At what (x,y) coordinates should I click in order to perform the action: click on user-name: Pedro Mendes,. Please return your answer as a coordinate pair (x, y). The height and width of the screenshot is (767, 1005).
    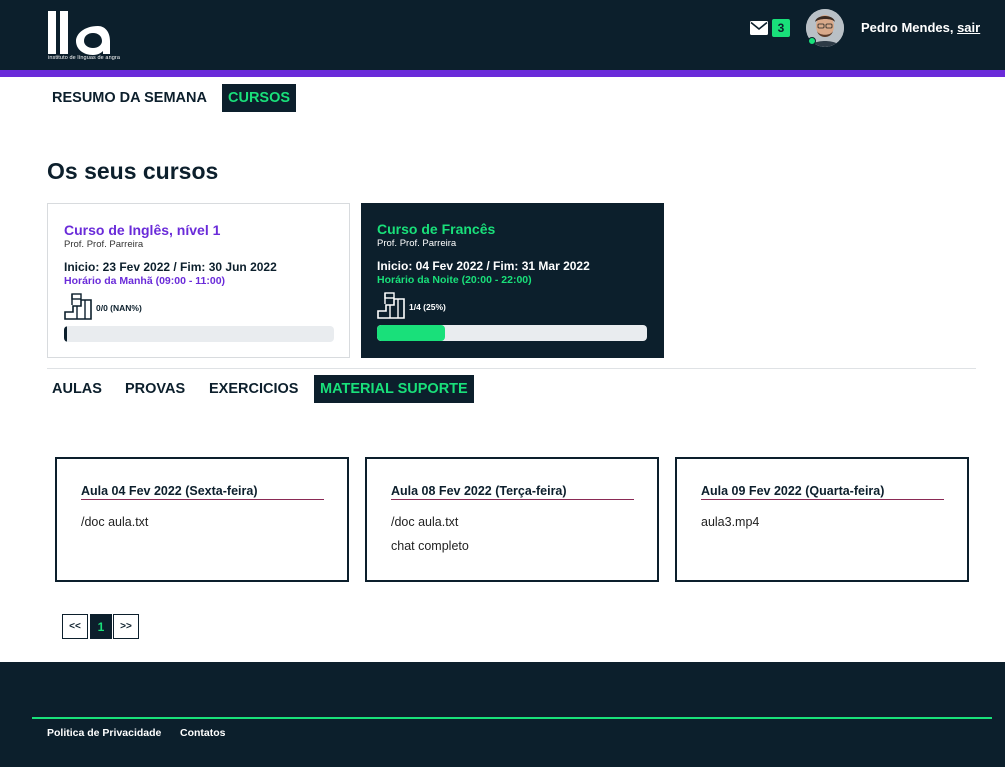
    Looking at the image, I should click on (909, 27).